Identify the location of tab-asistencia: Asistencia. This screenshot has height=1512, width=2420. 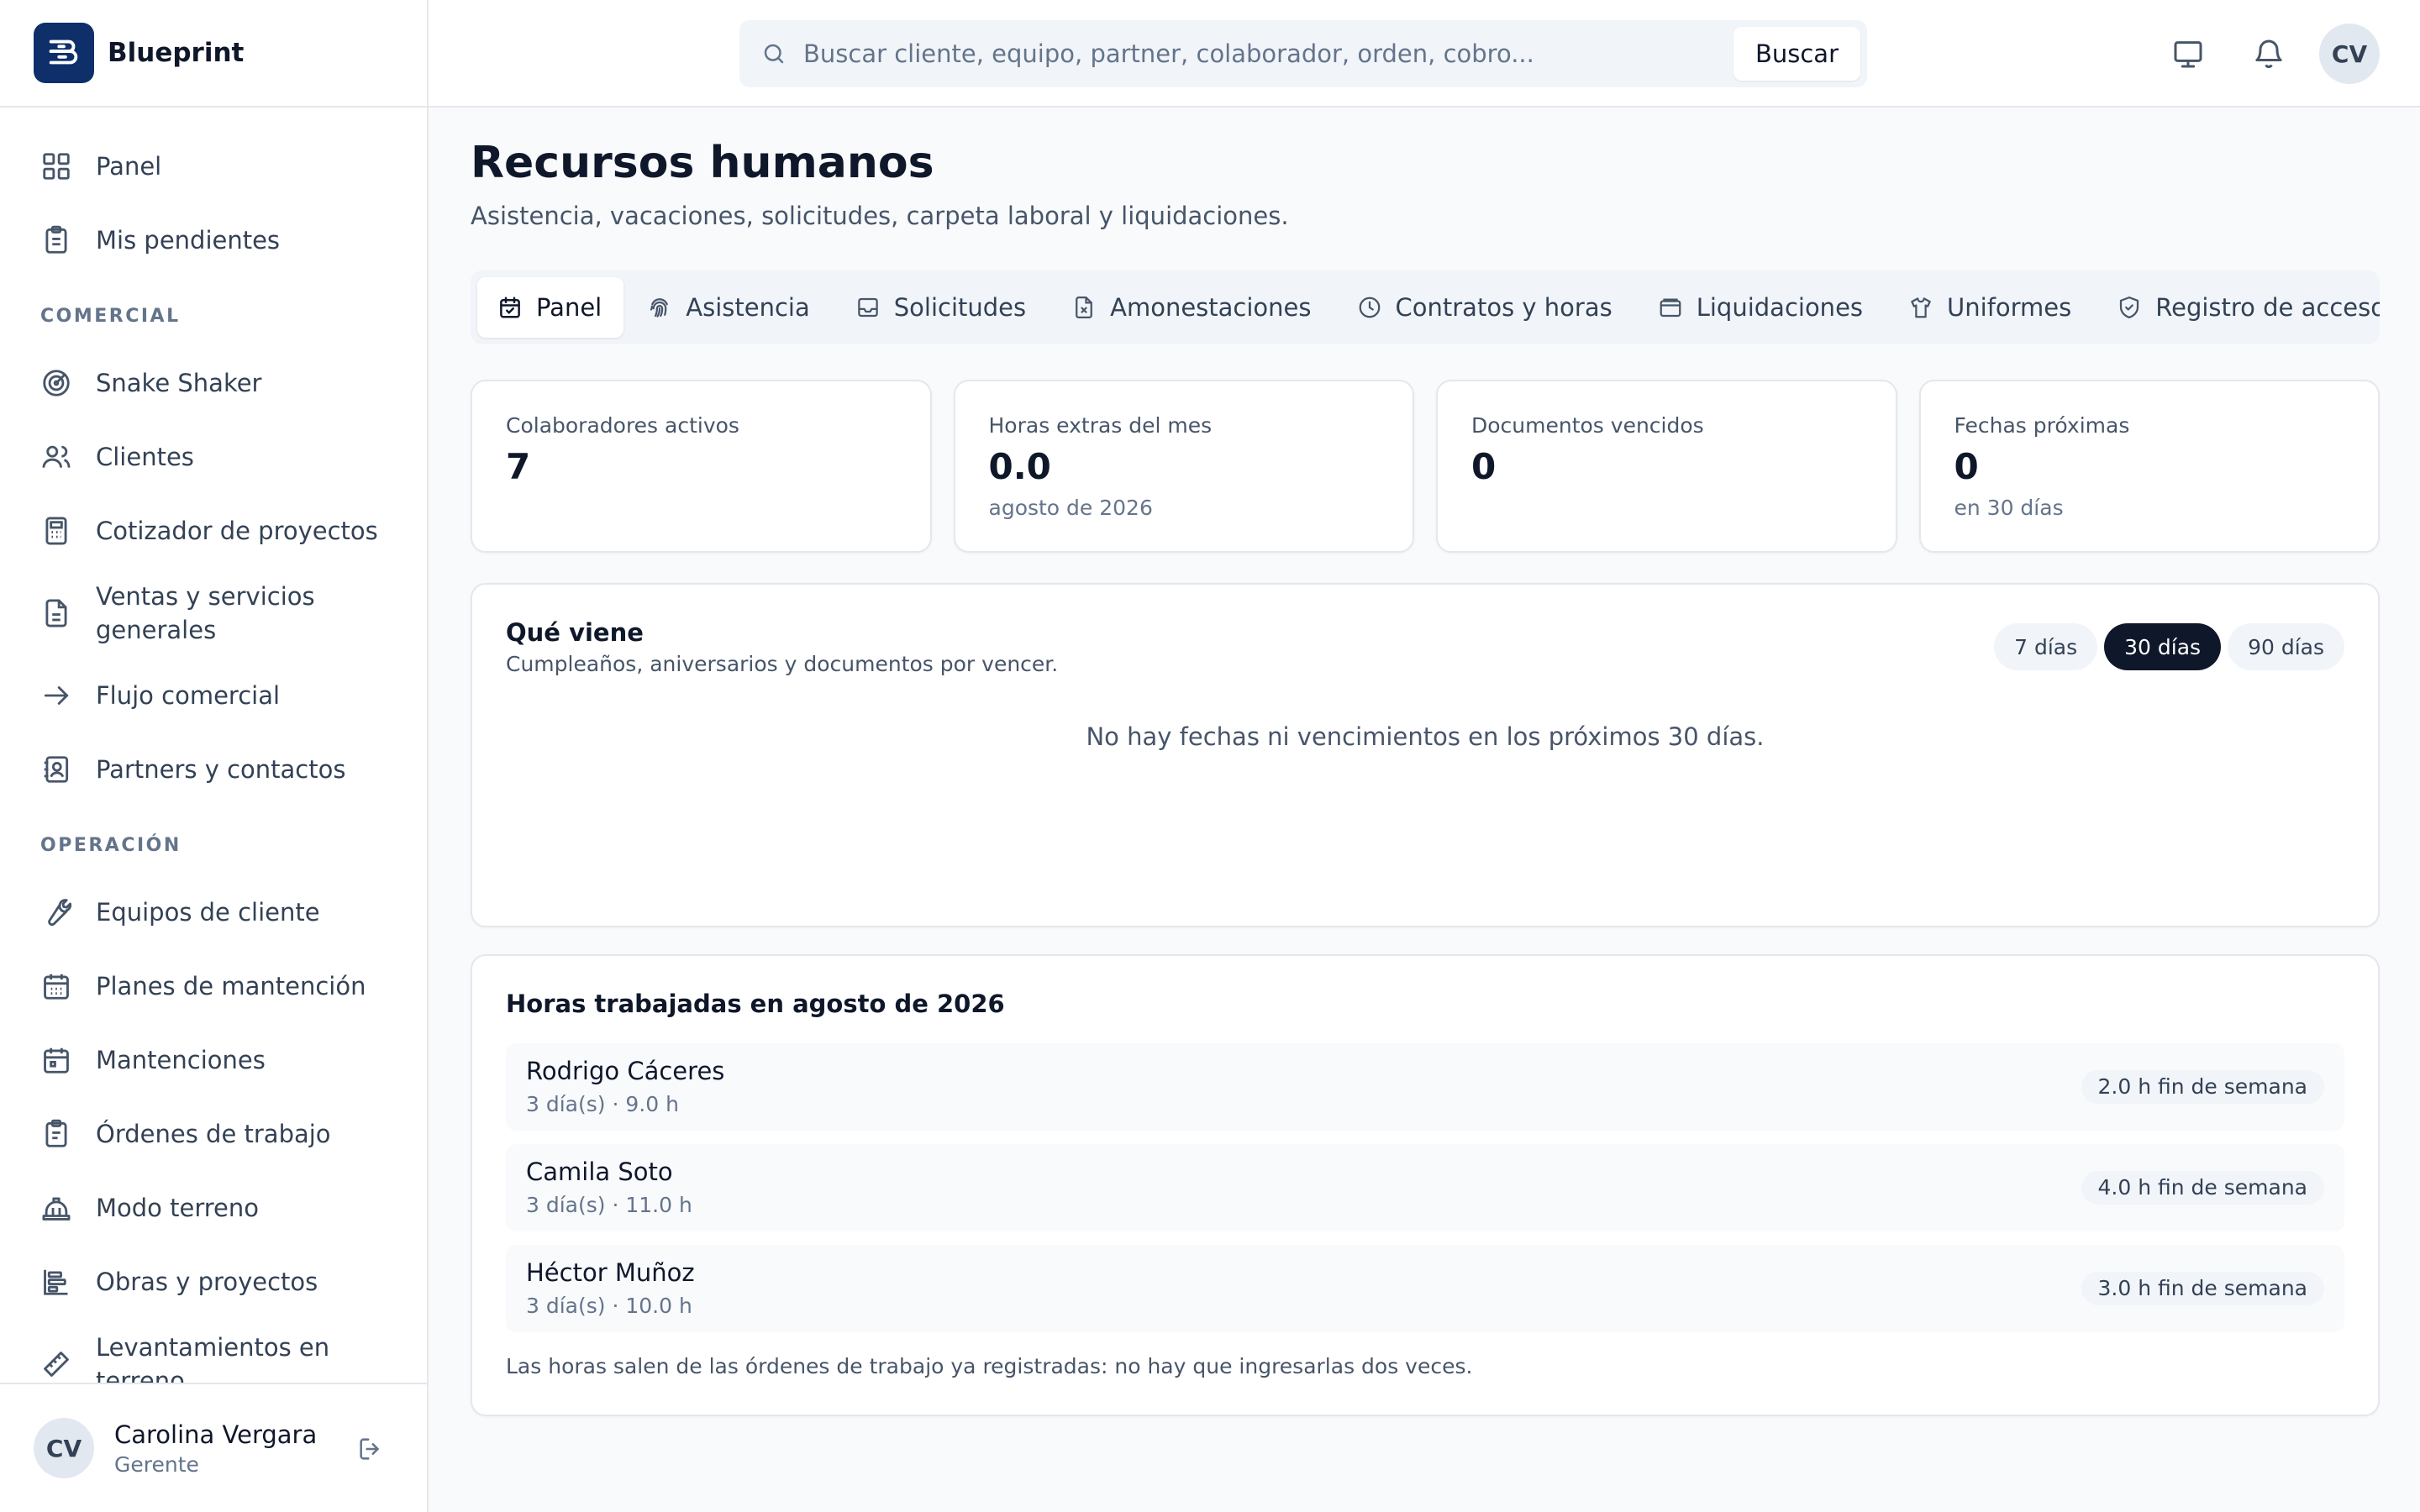
(729, 307).